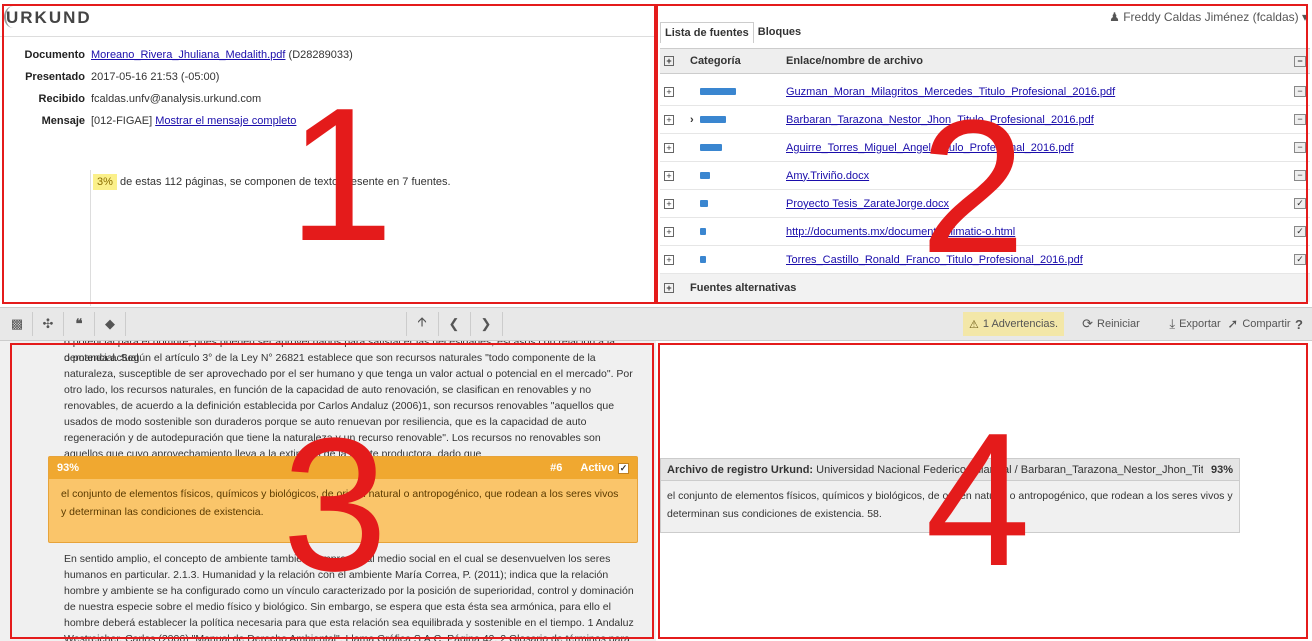 Image resolution: width=1312 pixels, height=641 pixels. I want to click on received-label: Recibido, so click(61, 99).